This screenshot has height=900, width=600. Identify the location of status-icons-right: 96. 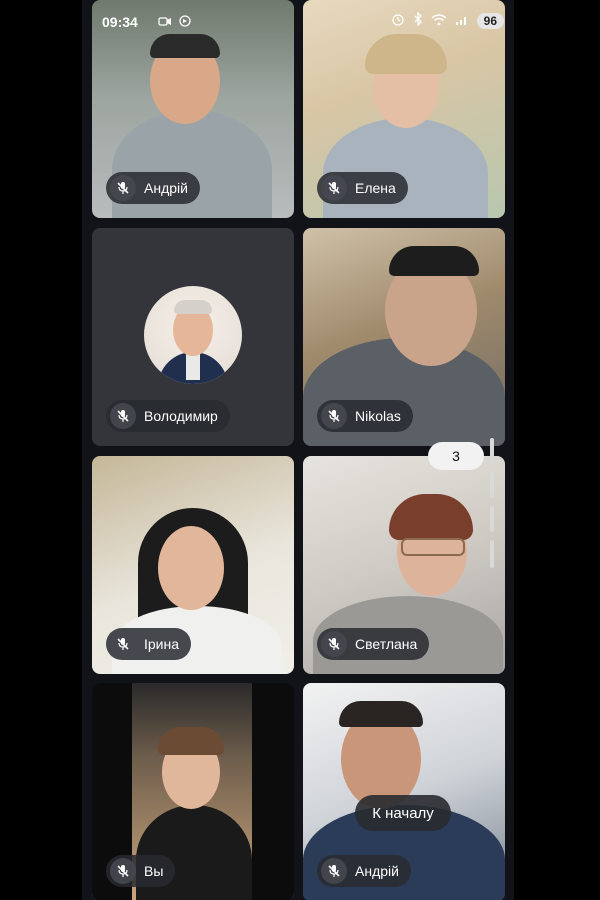
(447, 20).